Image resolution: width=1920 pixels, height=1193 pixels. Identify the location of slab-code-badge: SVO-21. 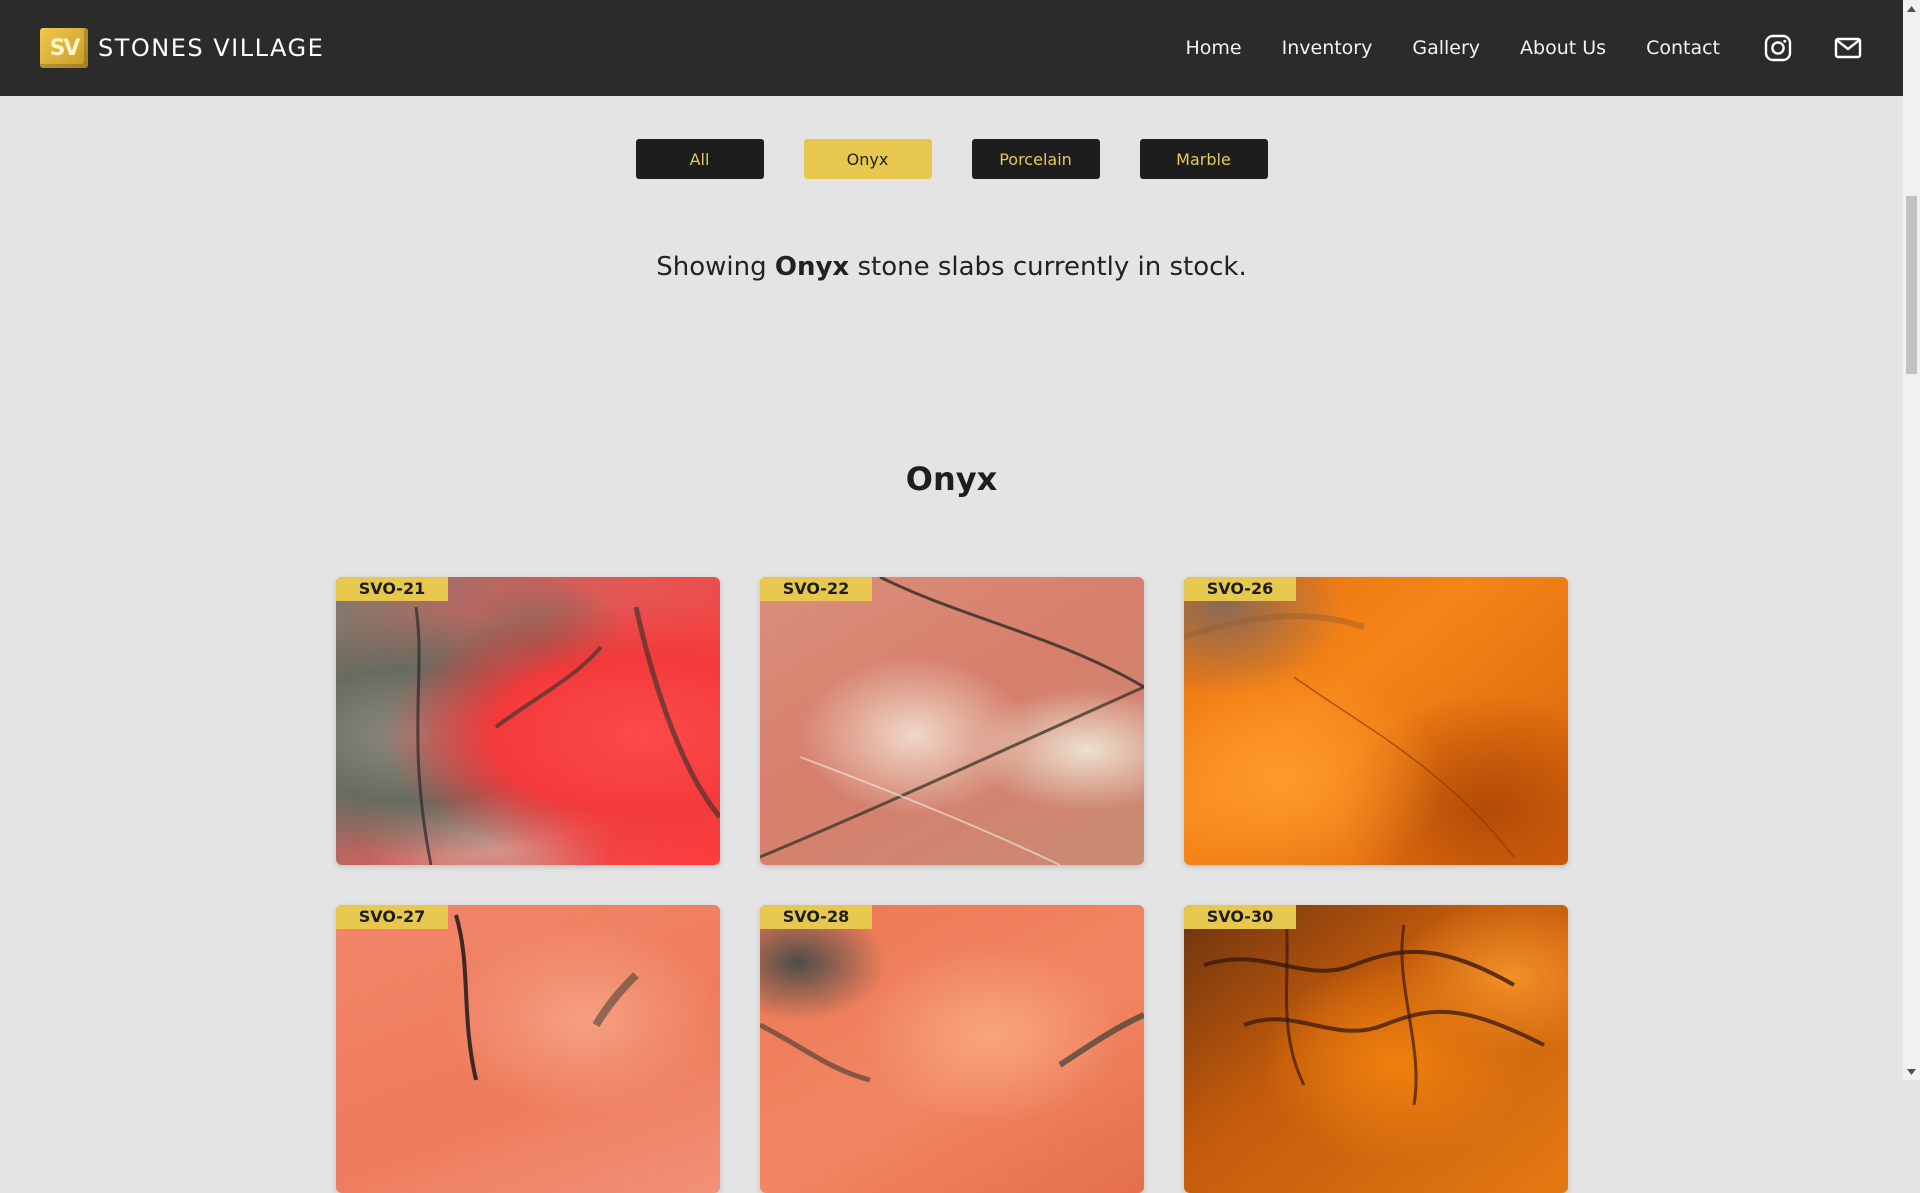
(392, 589).